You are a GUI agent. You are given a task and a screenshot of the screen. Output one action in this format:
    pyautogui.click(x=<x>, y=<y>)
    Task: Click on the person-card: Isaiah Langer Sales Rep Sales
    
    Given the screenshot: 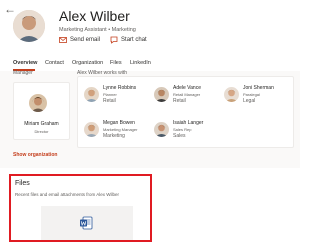 What is the action you would take?
    pyautogui.click(x=184, y=130)
    